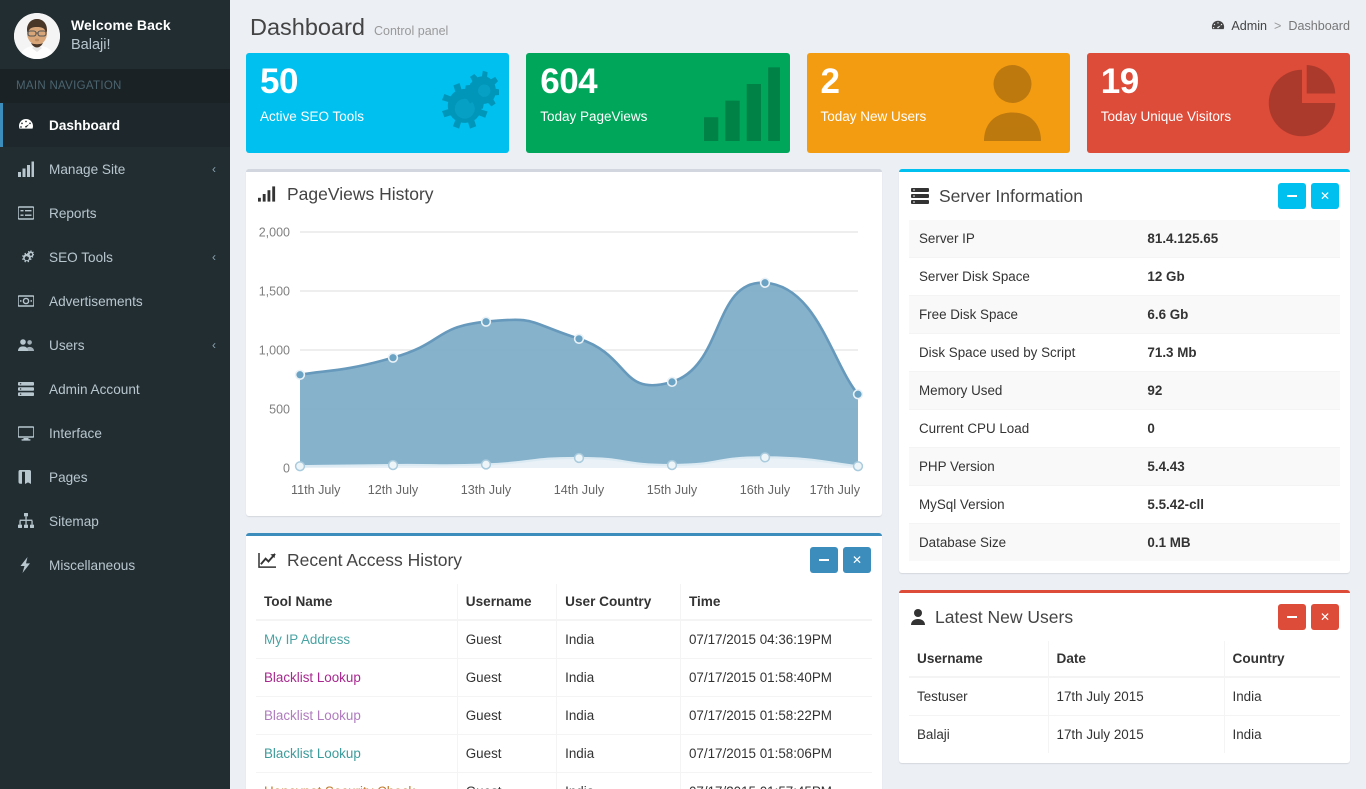  Describe the element at coordinates (378, 103) in the screenshot. I see `stat-box-active-seo-tools: 50 Active SEO Tools` at that location.